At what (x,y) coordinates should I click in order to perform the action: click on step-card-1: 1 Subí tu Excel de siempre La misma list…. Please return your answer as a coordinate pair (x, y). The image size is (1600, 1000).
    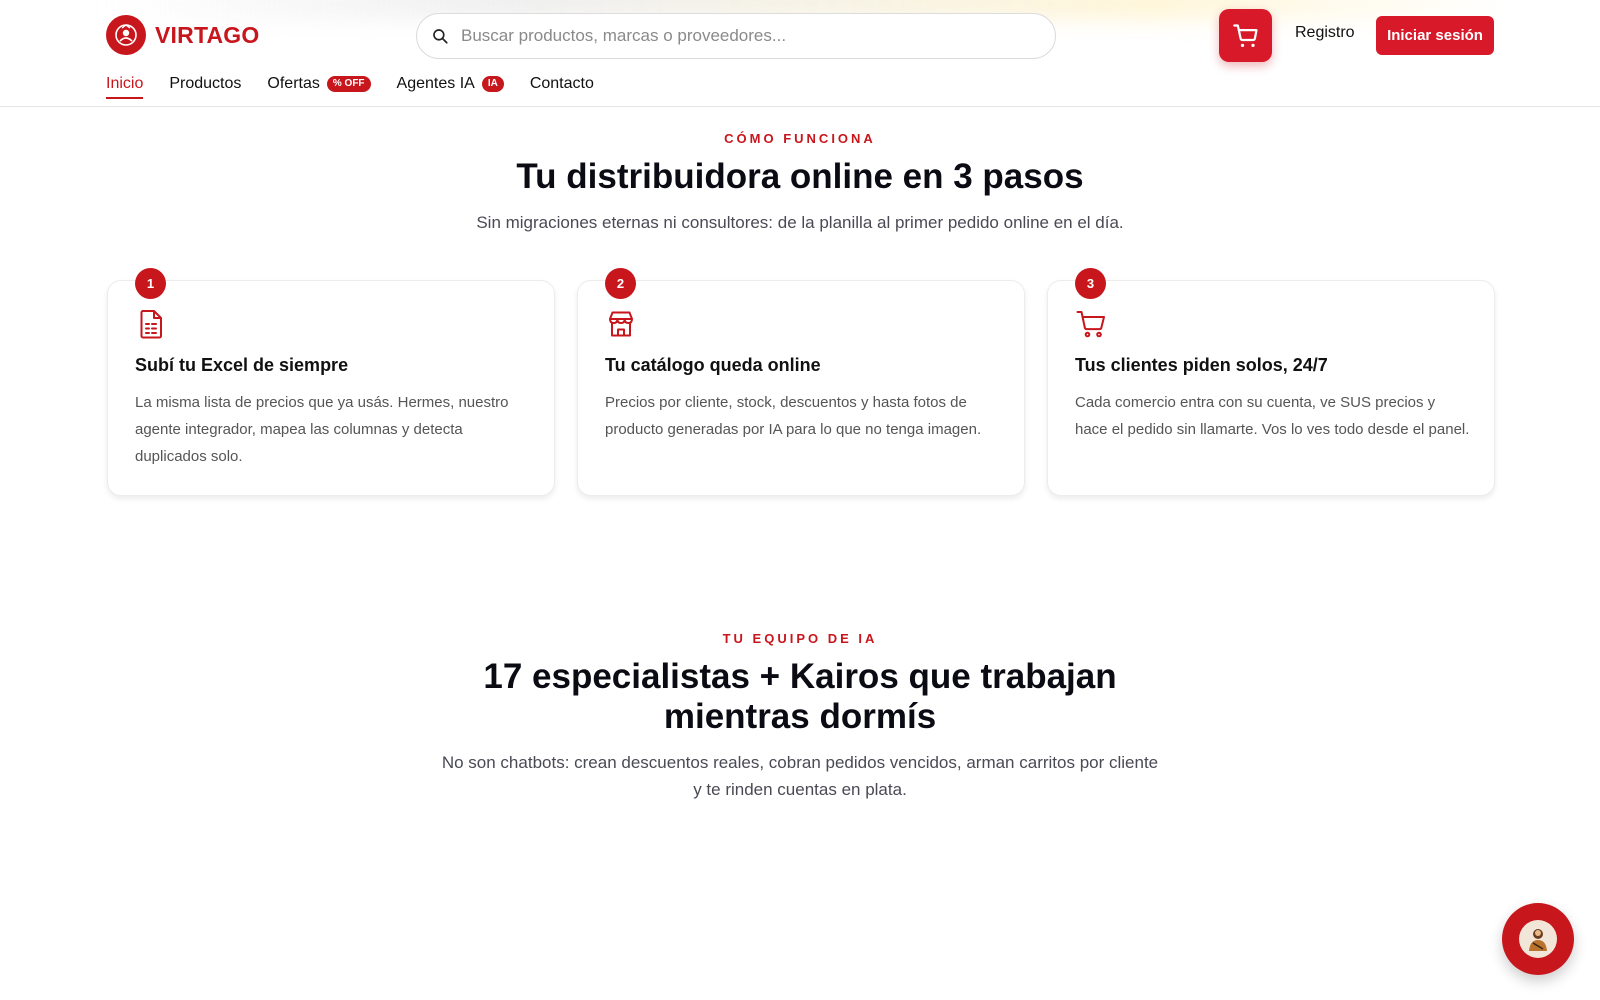
    Looking at the image, I should click on (331, 382).